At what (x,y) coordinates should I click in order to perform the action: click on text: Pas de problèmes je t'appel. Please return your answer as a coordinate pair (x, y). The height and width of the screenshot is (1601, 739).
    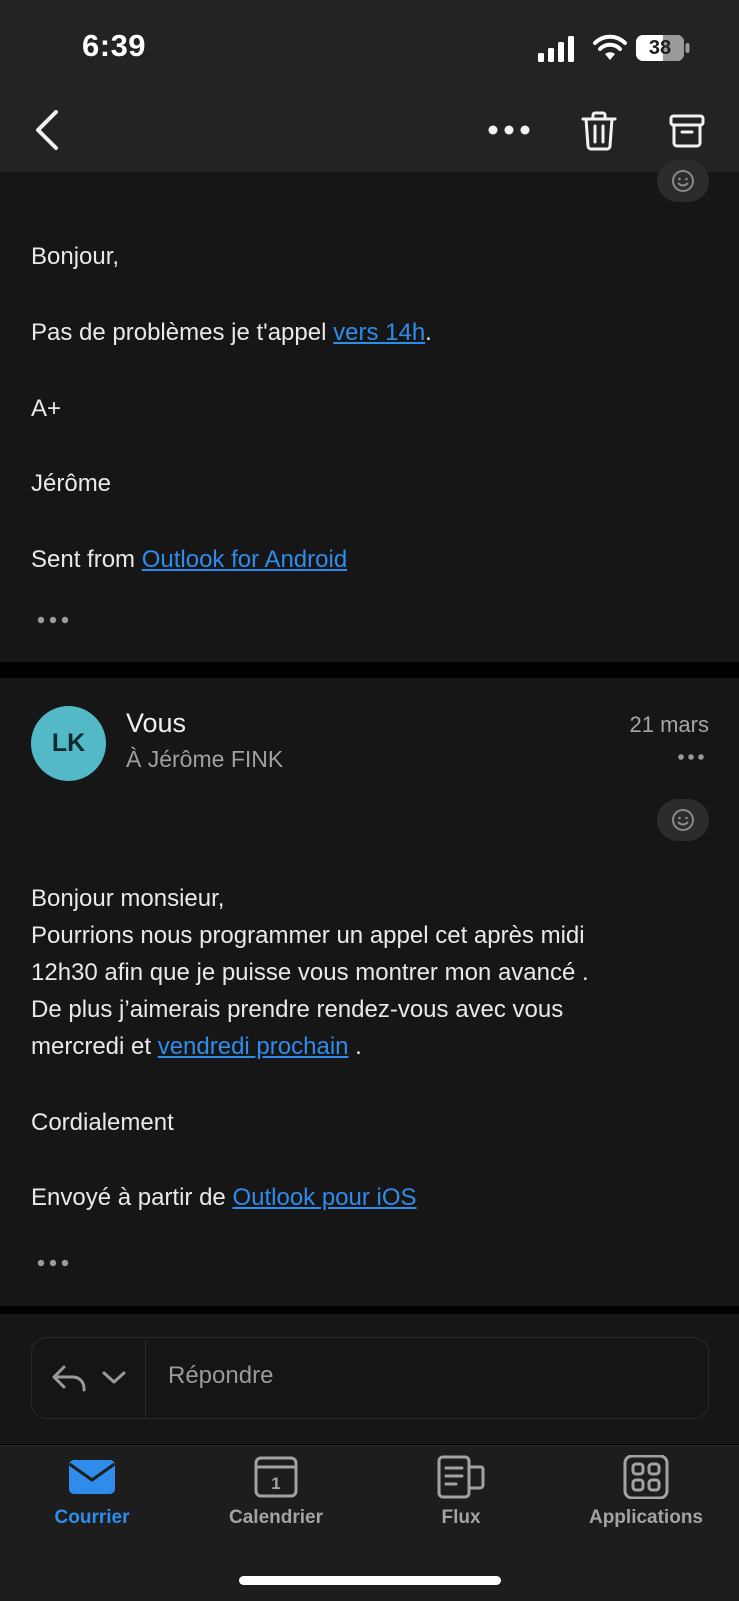
    Looking at the image, I should click on (182, 332).